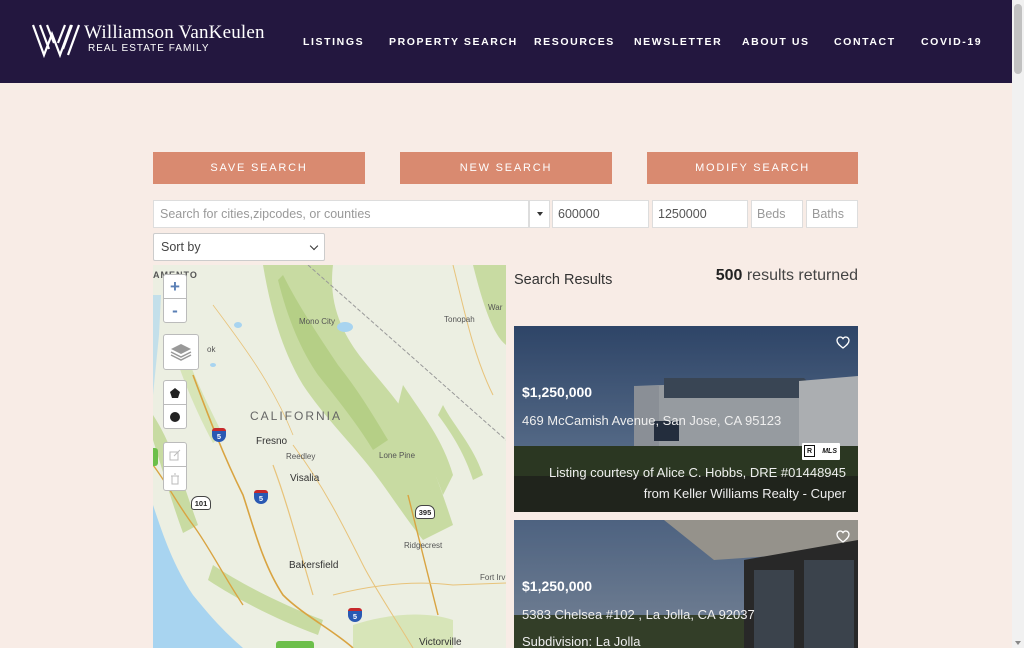 The width and height of the screenshot is (1024, 648). What do you see at coordinates (317, 321) in the screenshot?
I see `map-label-mono-city: Mono City` at bounding box center [317, 321].